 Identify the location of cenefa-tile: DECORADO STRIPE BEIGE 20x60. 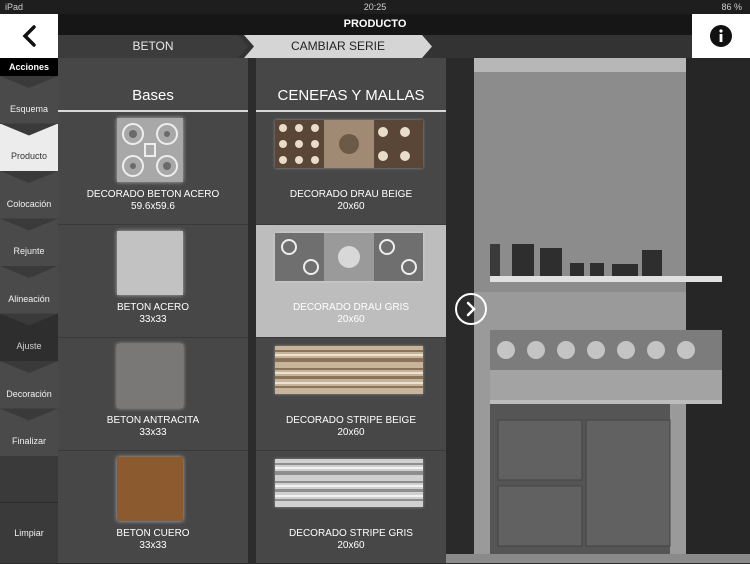
(351, 394).